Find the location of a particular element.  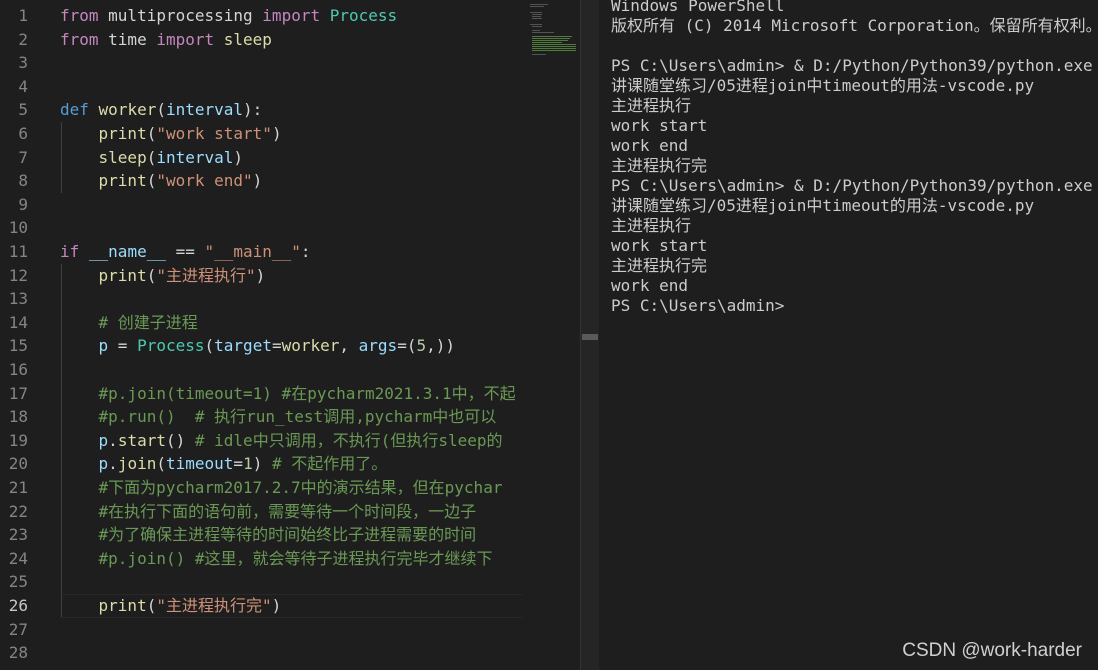

editor-scrollbar is located at coordinates (589, 335).